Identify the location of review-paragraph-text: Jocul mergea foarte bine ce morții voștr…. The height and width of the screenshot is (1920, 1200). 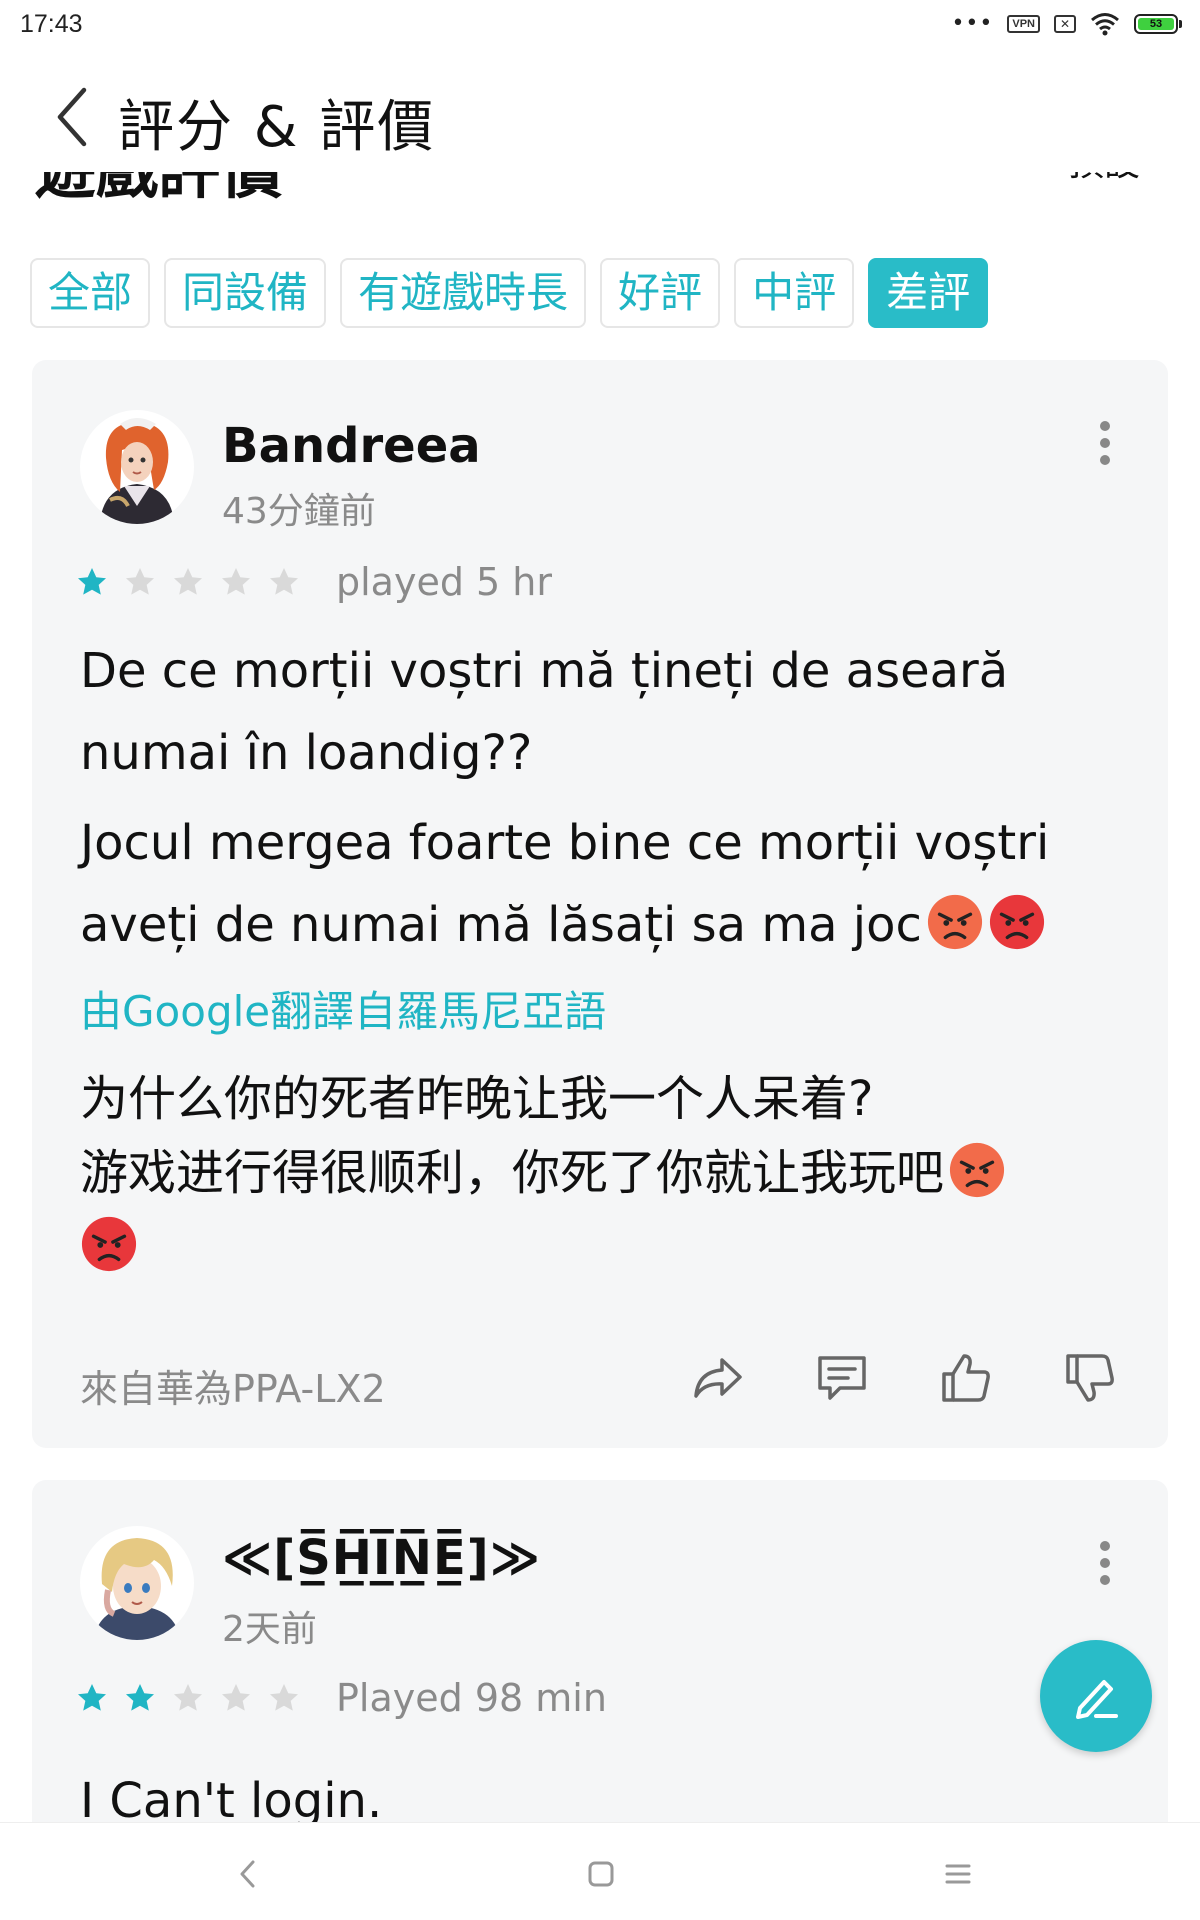
(565, 884).